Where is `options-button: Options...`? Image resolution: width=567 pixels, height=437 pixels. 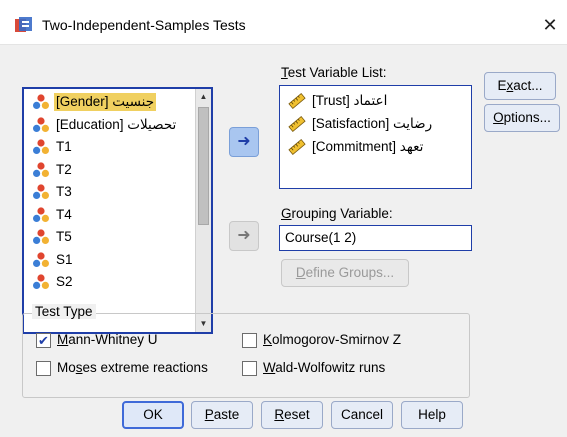 options-button: Options... is located at coordinates (522, 118).